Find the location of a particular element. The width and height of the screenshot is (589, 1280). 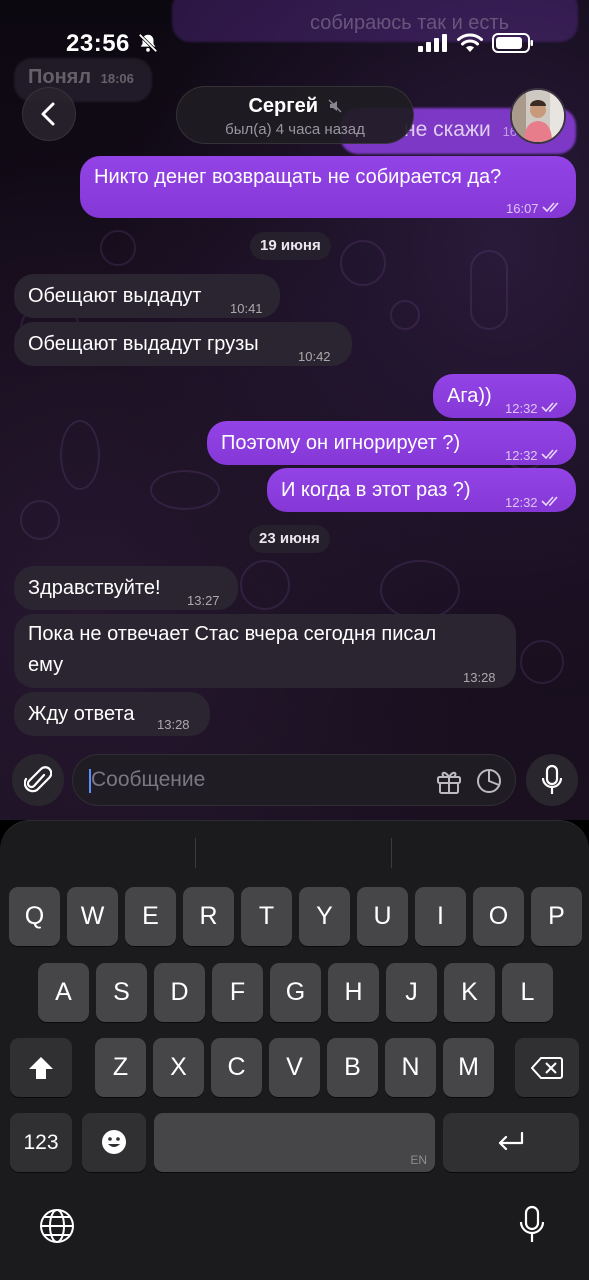

key-p: P is located at coordinates (556, 916).